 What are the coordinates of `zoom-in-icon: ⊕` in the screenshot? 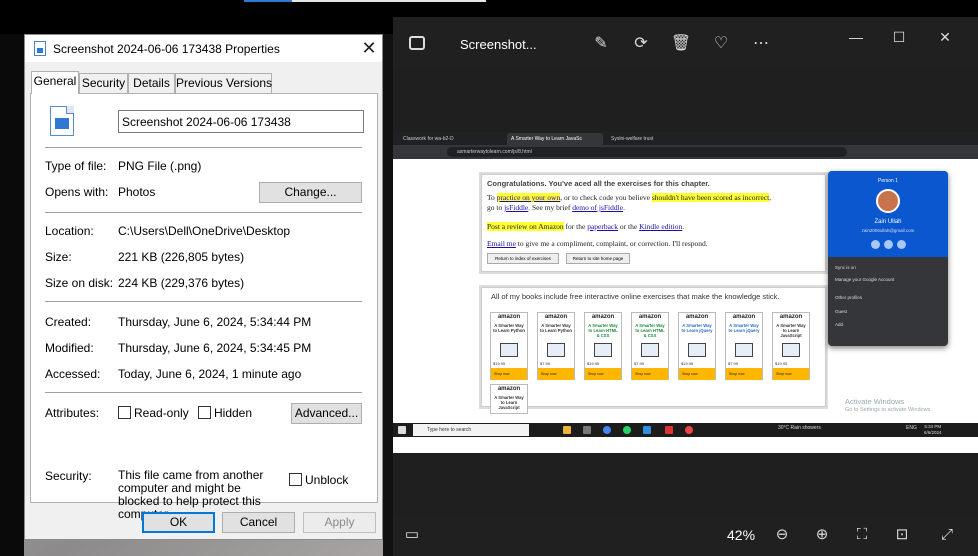 It's located at (822, 535).